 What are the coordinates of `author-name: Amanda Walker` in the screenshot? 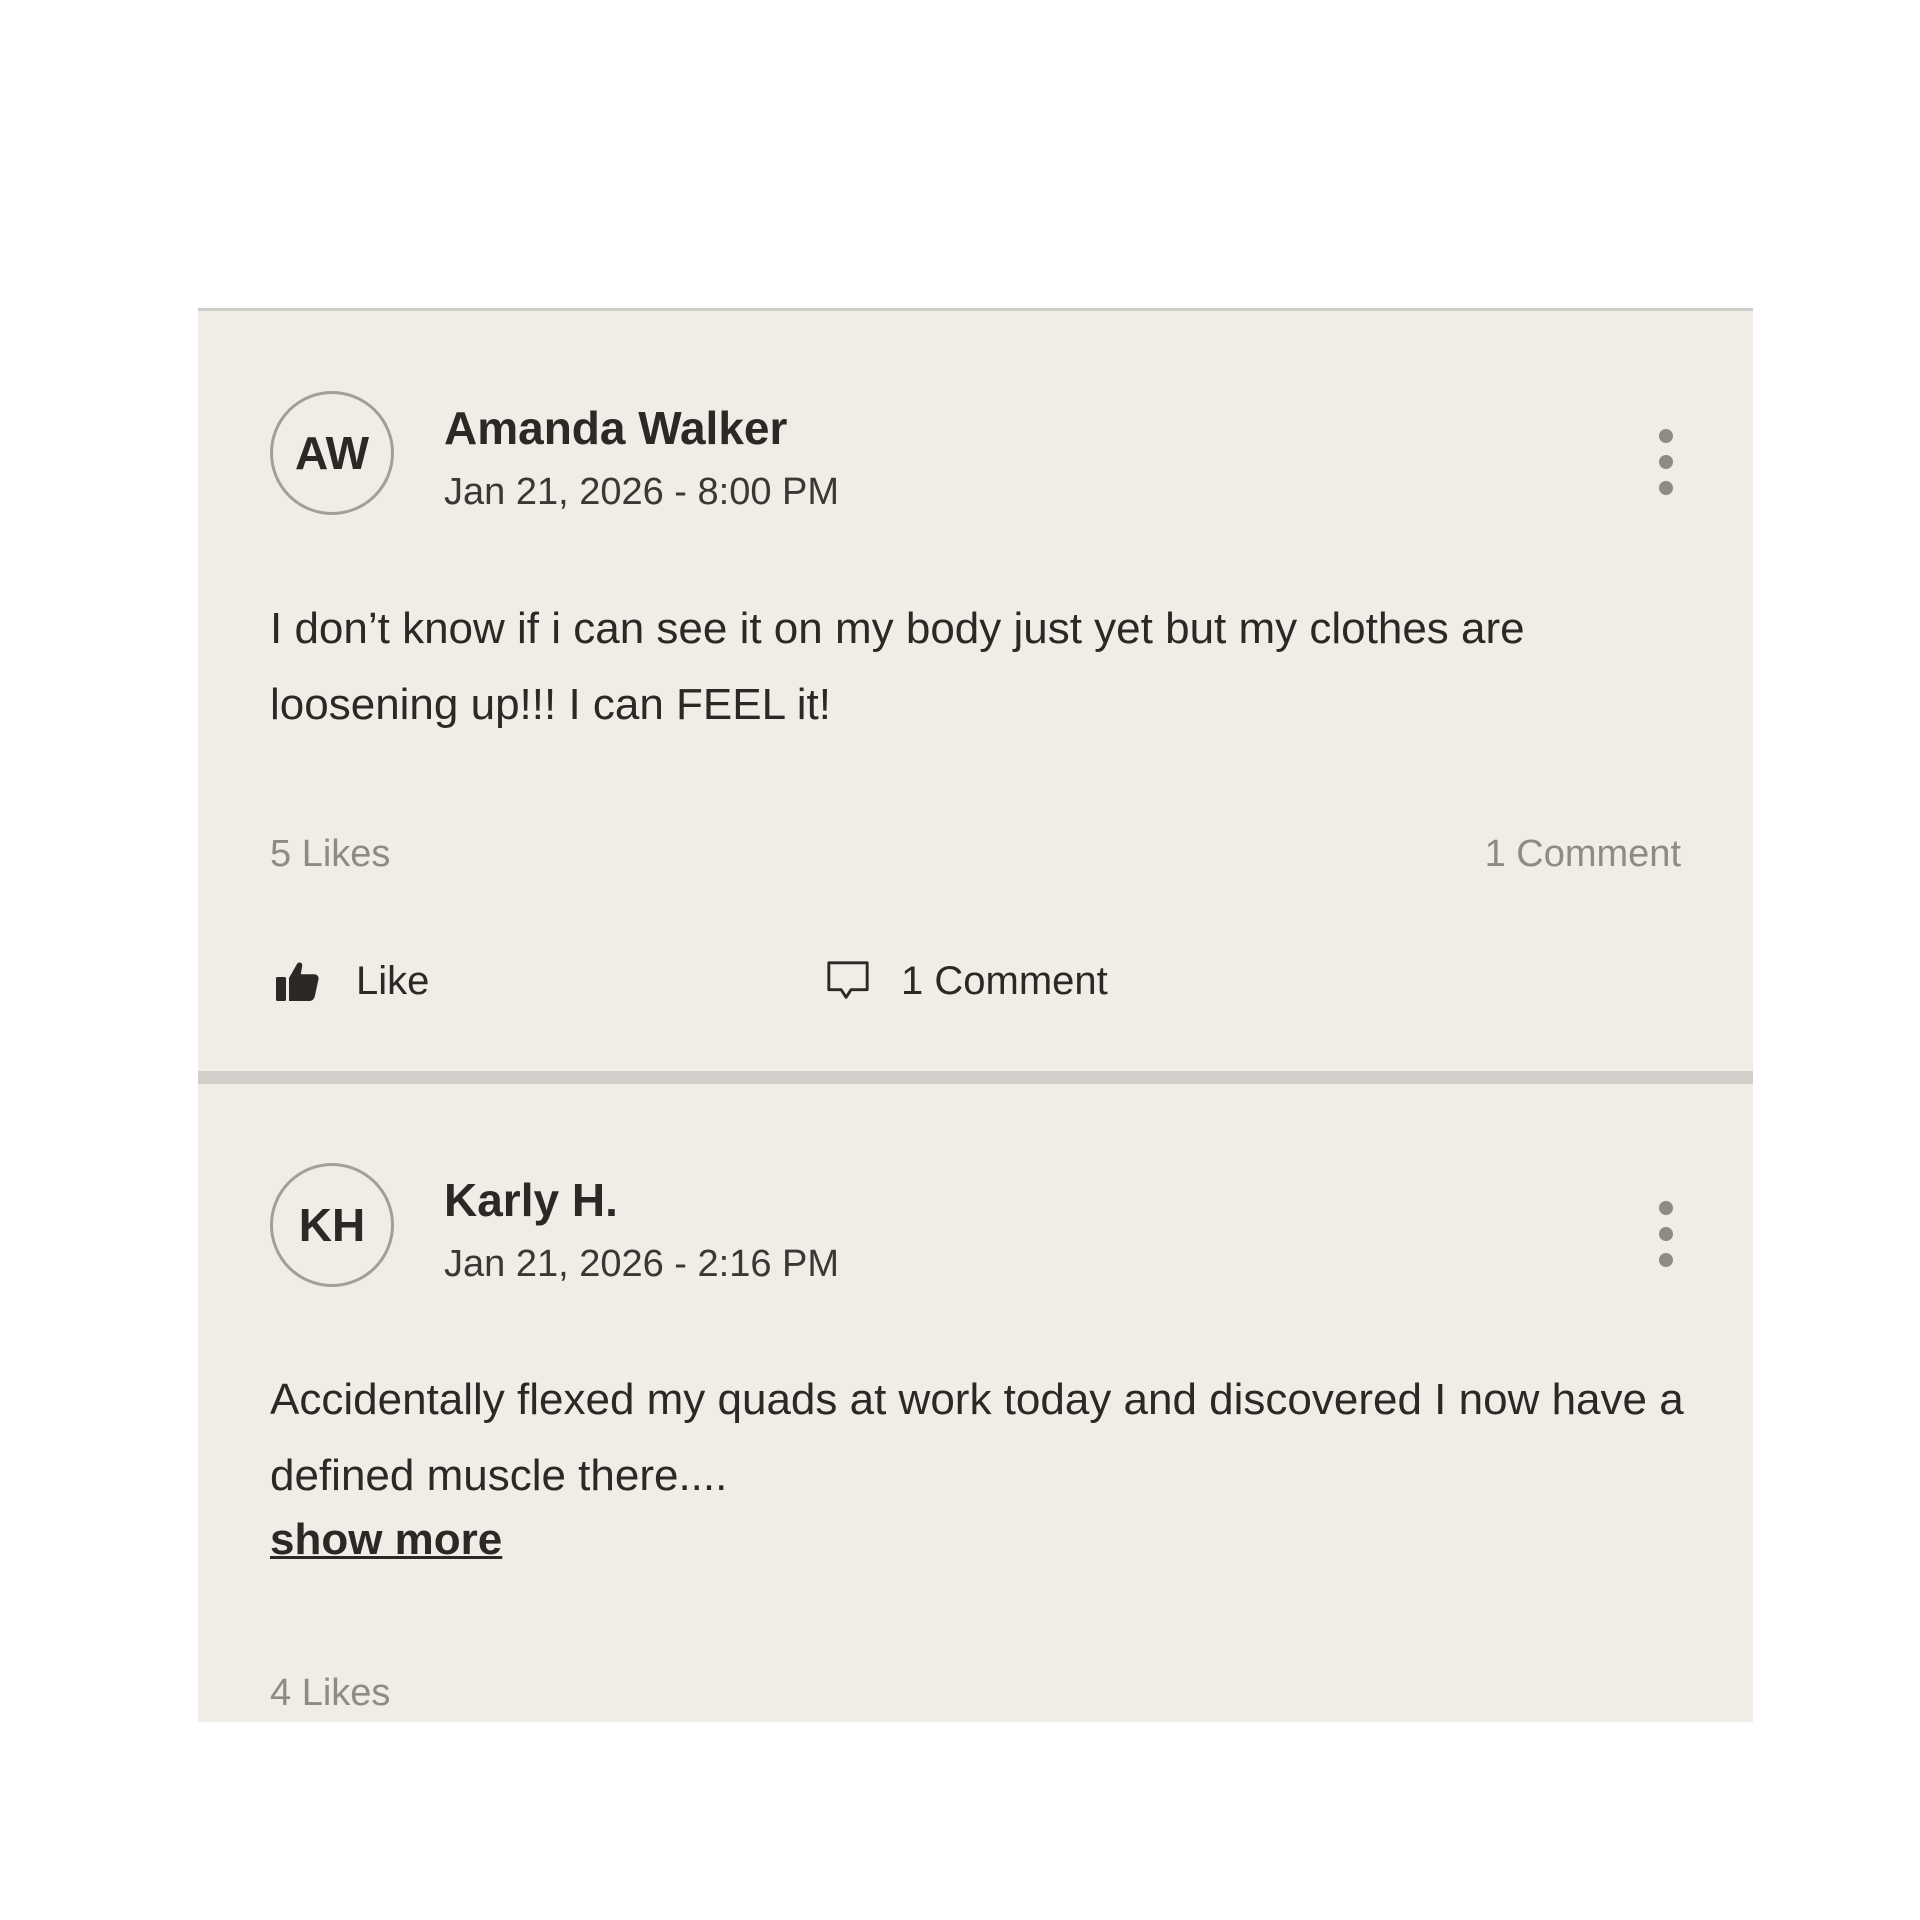 It's located at (615, 428).